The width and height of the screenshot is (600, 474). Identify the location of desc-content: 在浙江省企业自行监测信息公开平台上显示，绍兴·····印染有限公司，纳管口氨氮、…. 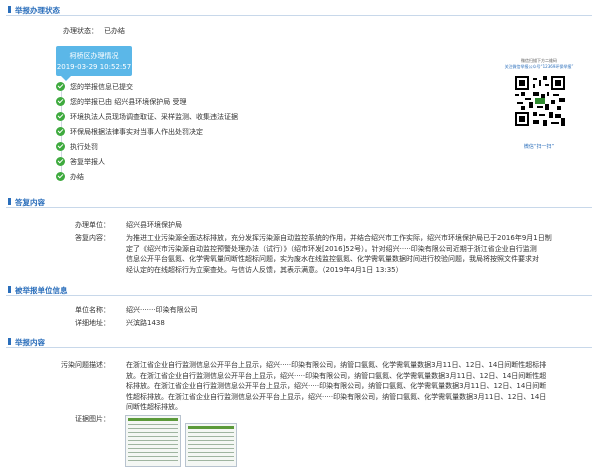
(357, 386).